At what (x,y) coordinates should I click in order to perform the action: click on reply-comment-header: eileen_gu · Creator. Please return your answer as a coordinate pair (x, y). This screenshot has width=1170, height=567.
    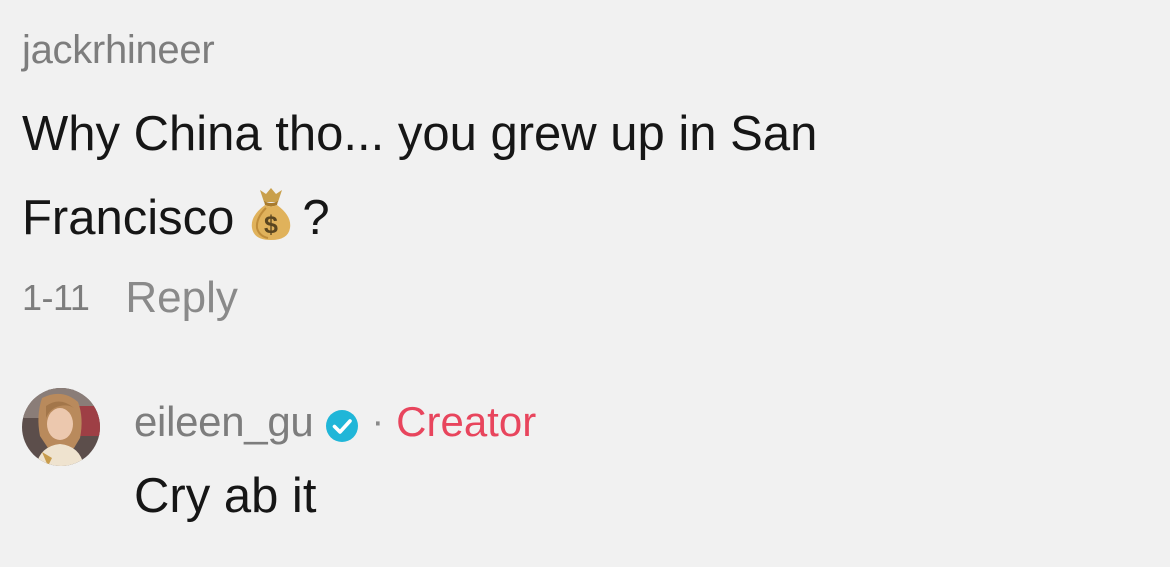
    Looking at the image, I should click on (335, 422).